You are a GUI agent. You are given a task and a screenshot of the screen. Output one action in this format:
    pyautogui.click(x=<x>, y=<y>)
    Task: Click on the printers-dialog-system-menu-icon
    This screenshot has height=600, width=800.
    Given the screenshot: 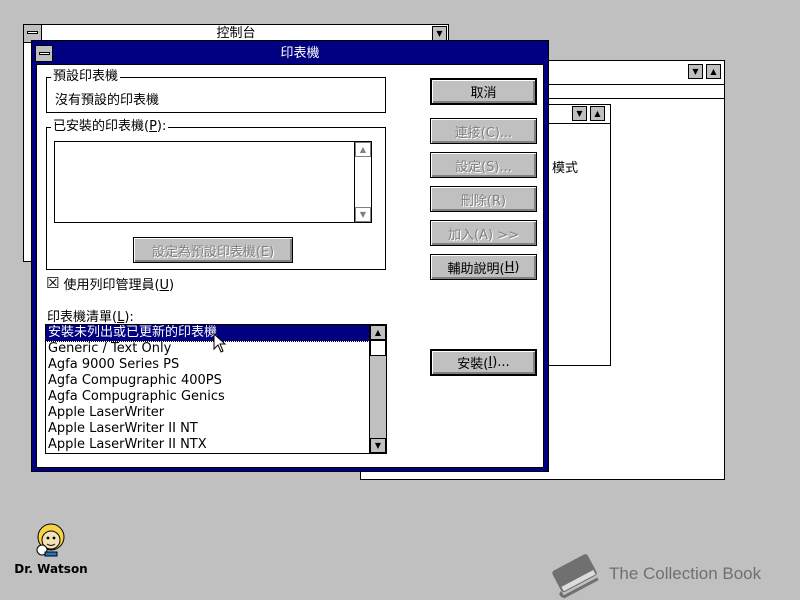 What is the action you would take?
    pyautogui.click(x=44, y=53)
    